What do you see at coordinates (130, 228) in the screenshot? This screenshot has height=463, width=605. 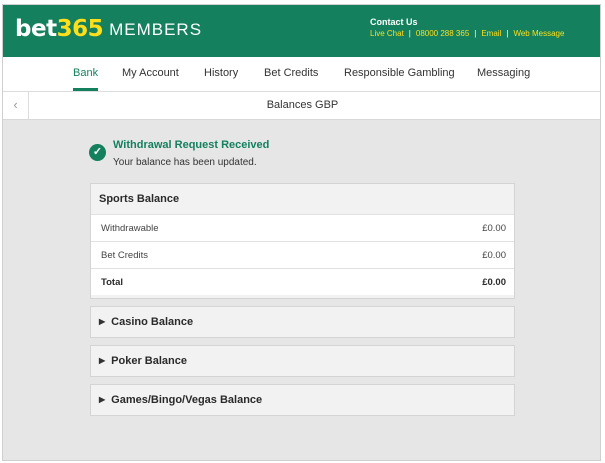 I see `row-label: Withdrawable` at bounding box center [130, 228].